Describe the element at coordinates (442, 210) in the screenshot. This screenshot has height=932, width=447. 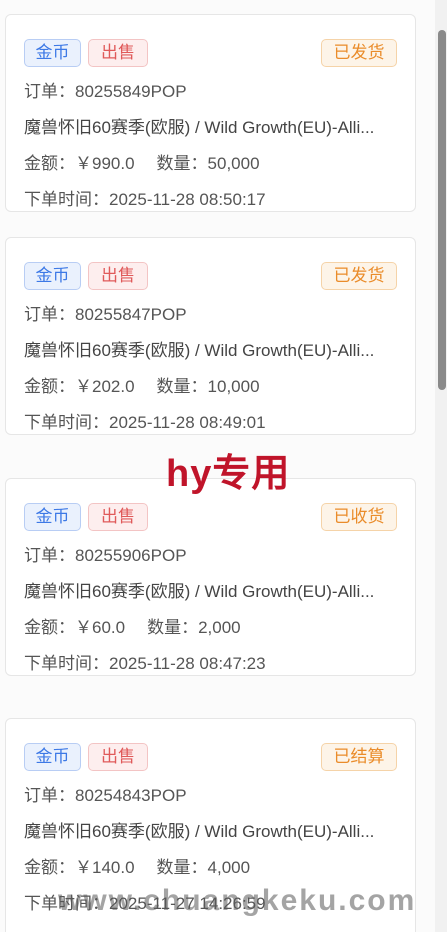
I see `scrollbar-thumb` at that location.